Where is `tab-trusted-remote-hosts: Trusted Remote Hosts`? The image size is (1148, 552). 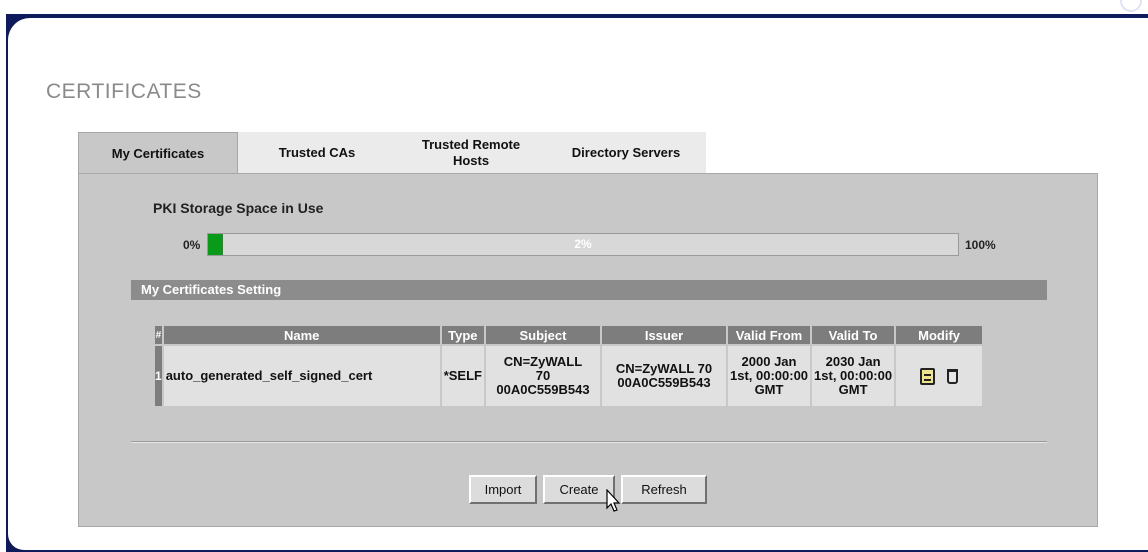 tab-trusted-remote-hosts: Trusted Remote Hosts is located at coordinates (471, 152).